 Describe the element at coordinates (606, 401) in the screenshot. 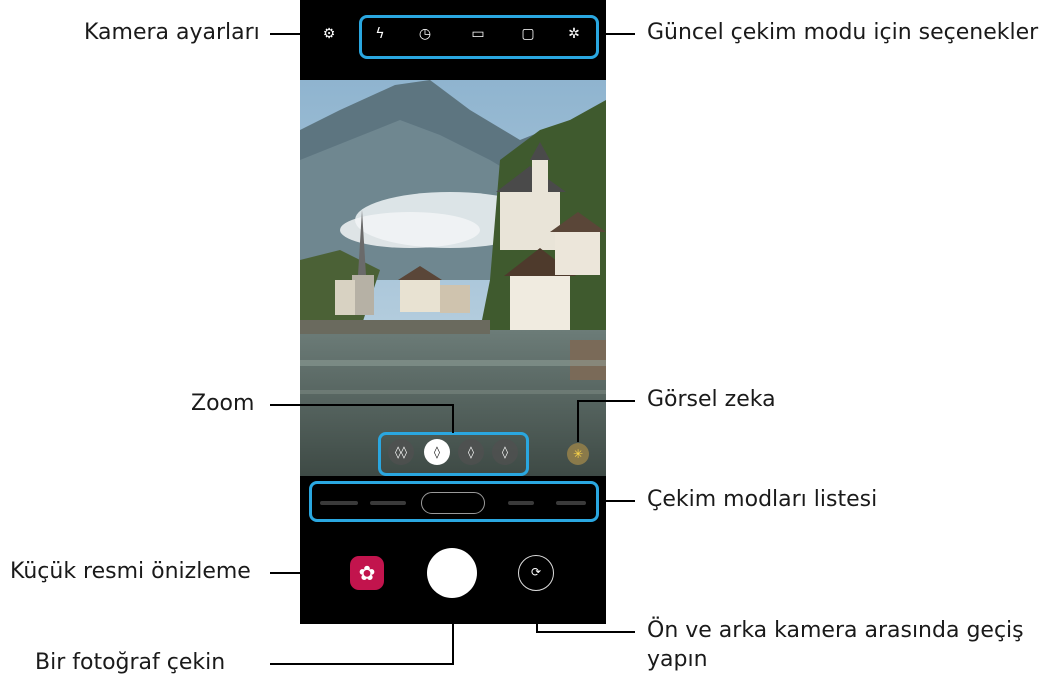

I see `viz-leader-line-h` at that location.